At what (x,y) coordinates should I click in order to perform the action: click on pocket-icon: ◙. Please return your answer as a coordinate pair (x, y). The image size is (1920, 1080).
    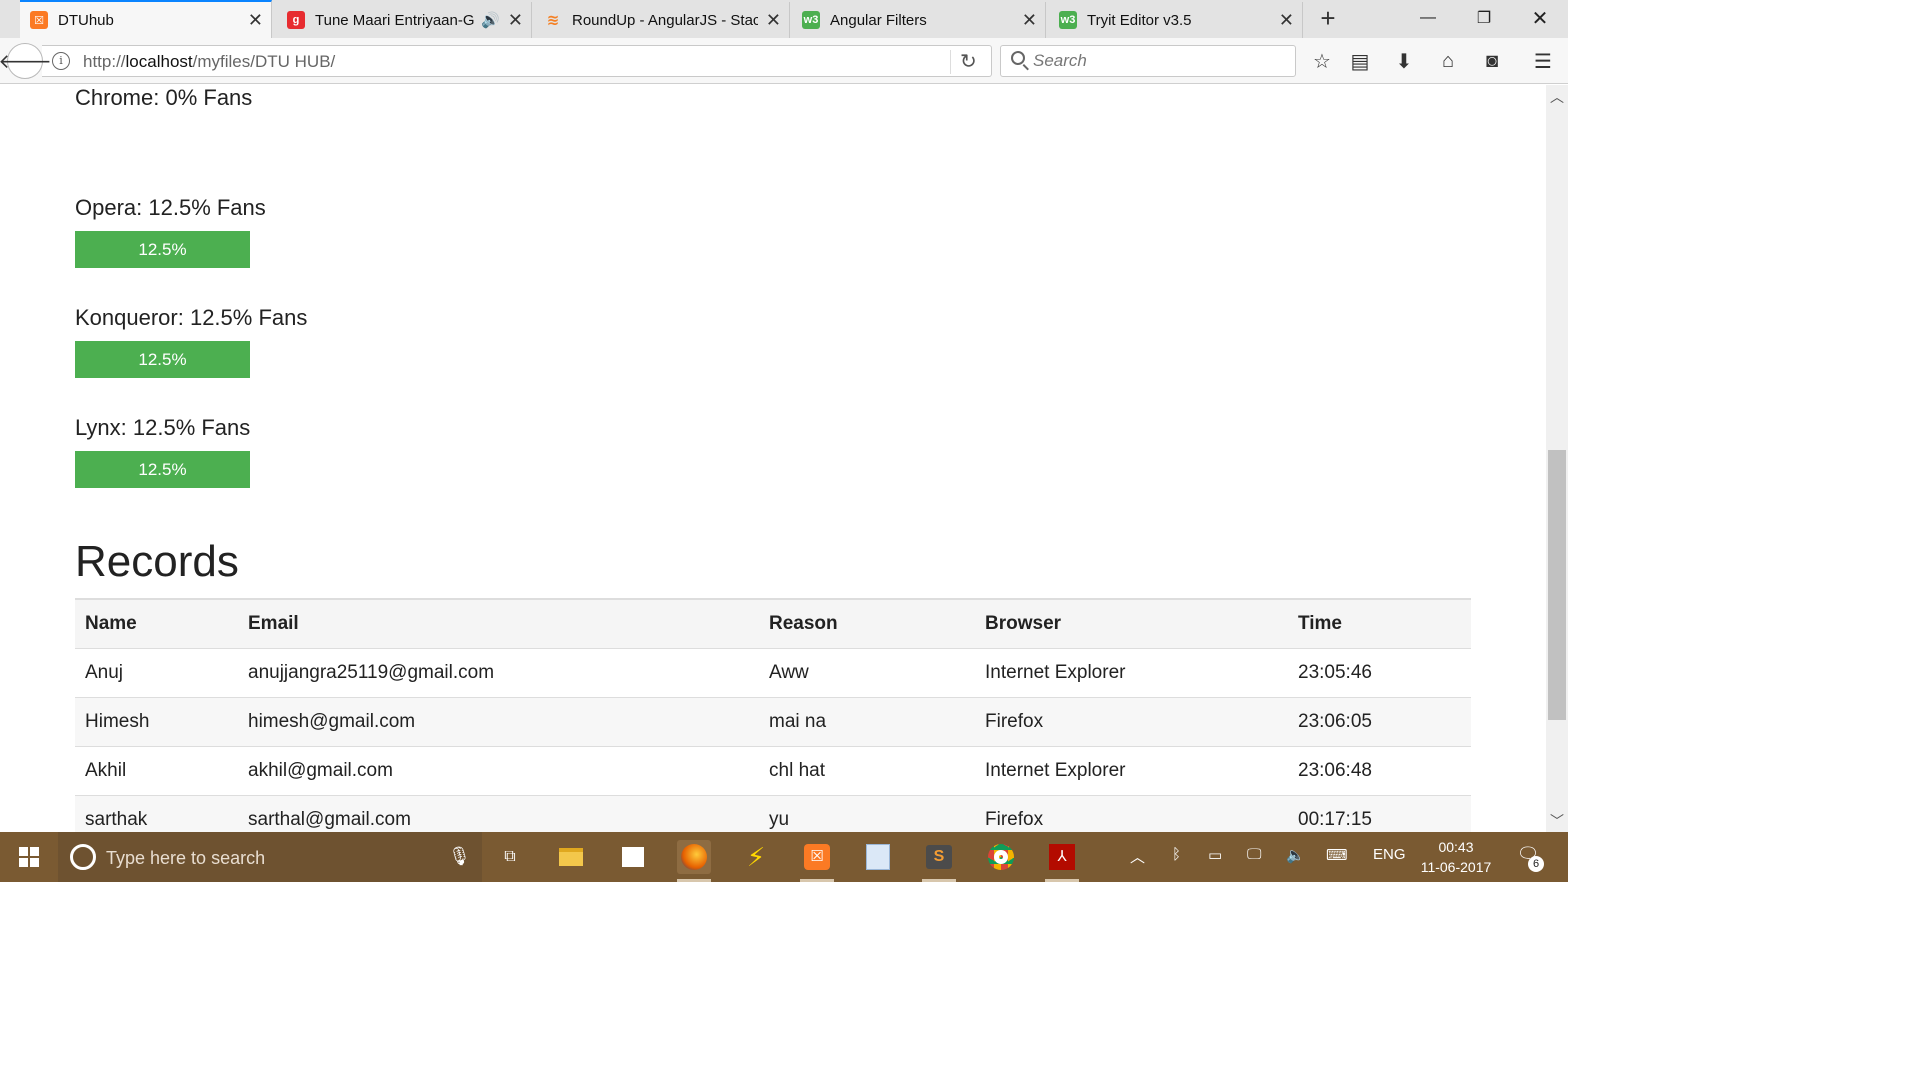
    Looking at the image, I should click on (1492, 61).